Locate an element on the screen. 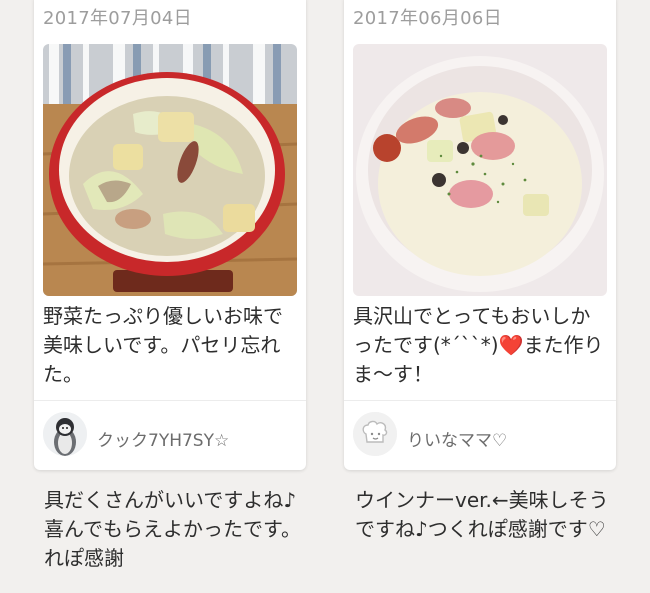 The image size is (650, 593). author-reply: ウインナーver.←美味しそうですね♪つくれぽ感謝です♡ is located at coordinates (482, 514).